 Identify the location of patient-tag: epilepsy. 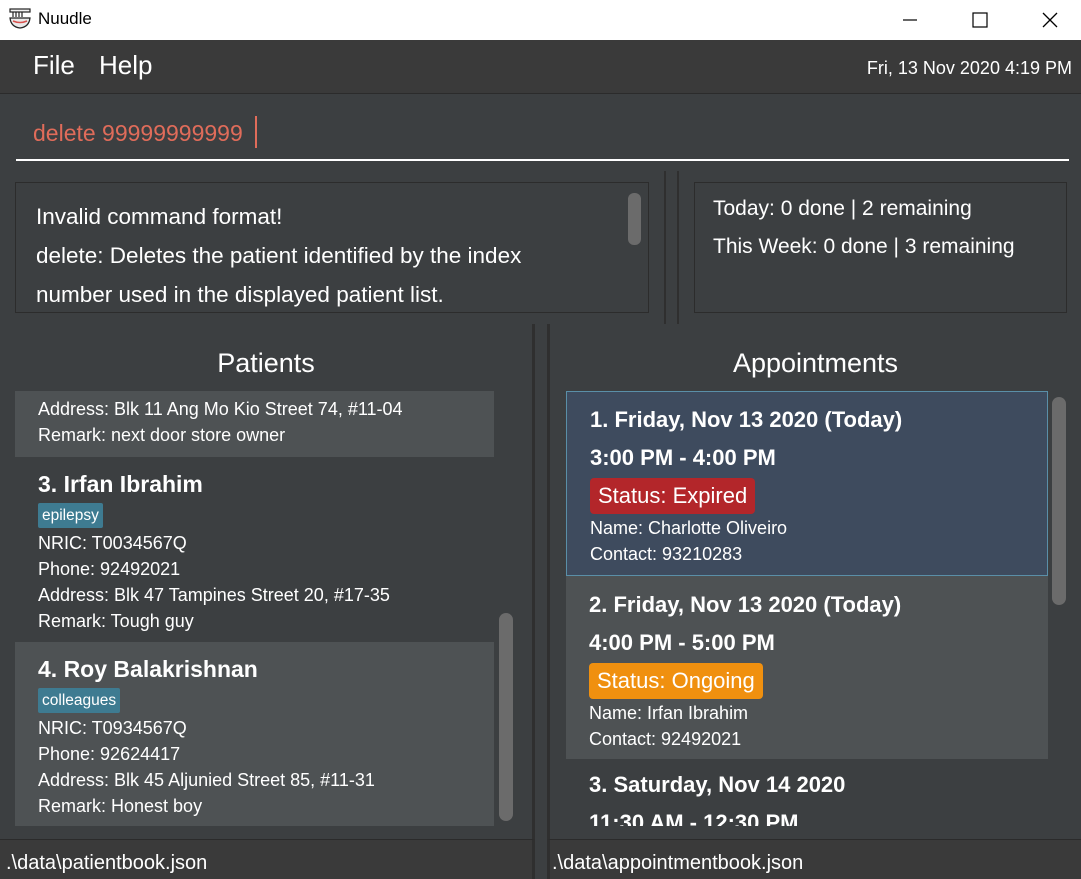
(70, 515).